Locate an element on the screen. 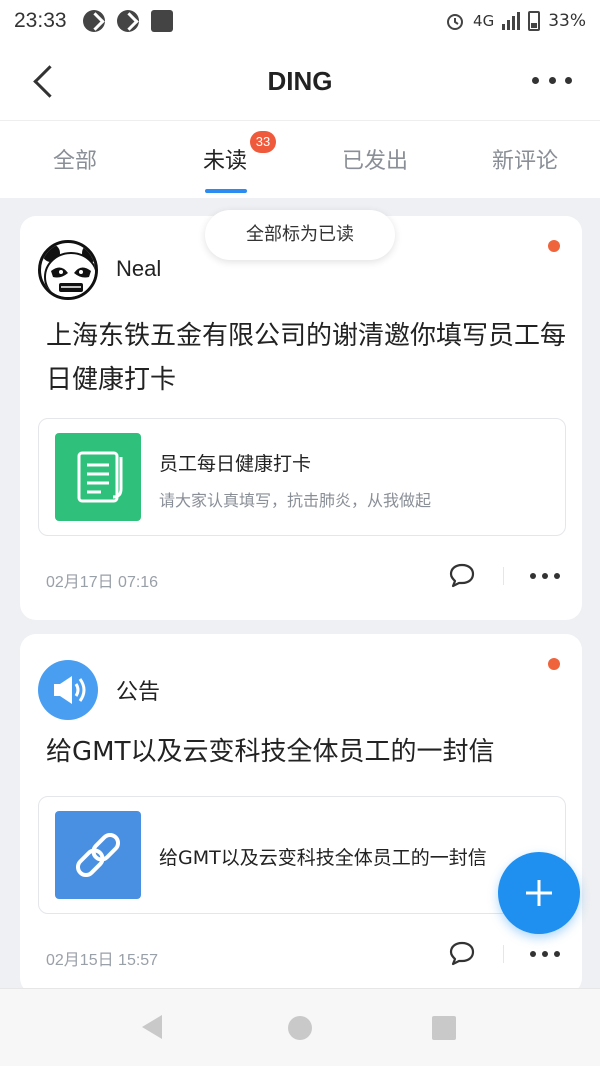 The width and height of the screenshot is (600, 1066). sender-name: 公告 is located at coordinates (138, 691).